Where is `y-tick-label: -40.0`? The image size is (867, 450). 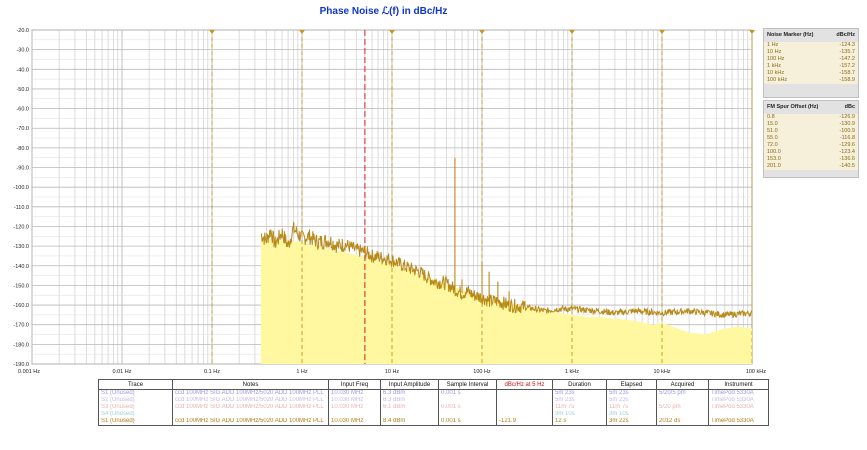 y-tick-label: -40.0 is located at coordinates (22, 70).